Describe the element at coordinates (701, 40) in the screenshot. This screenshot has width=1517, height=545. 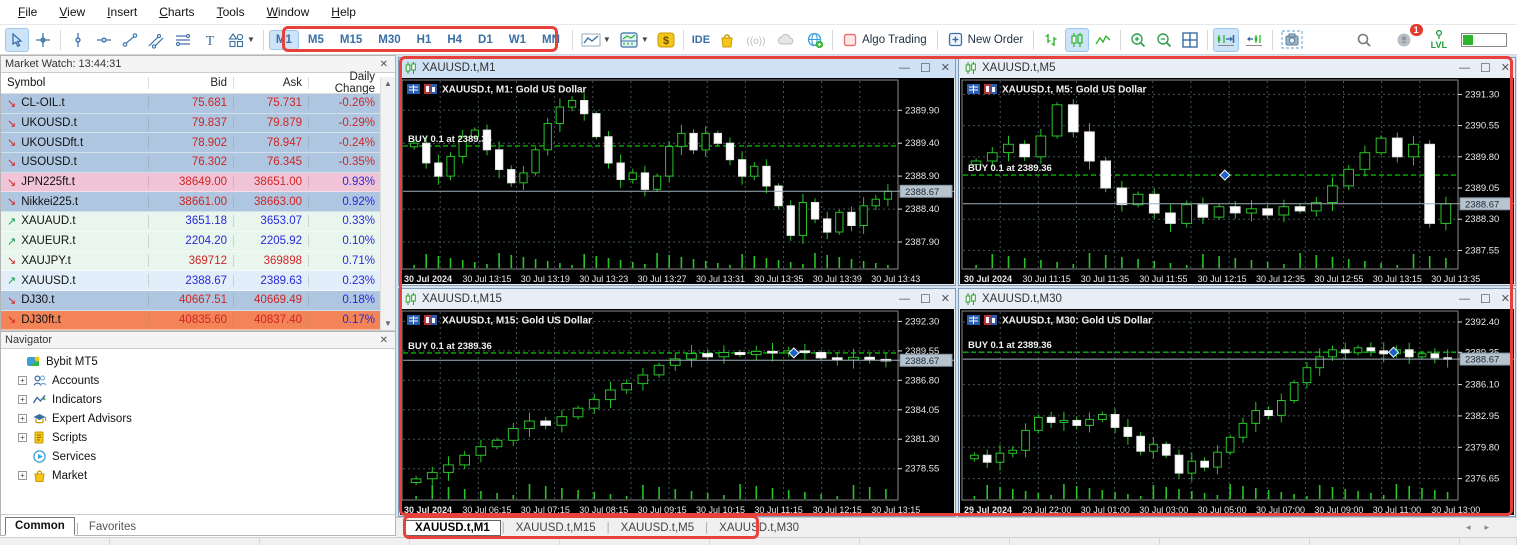
I see `ide-icon: IDE` at that location.